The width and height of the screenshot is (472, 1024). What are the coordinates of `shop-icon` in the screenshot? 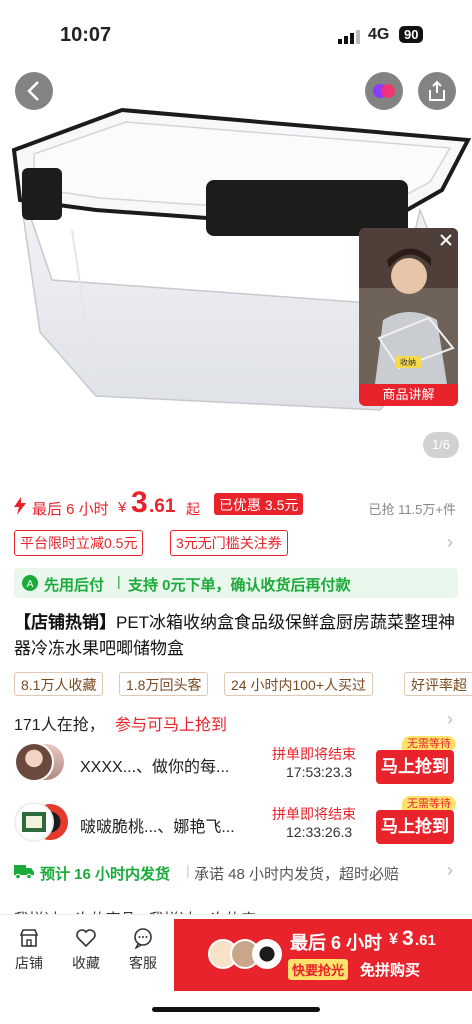 It's located at (29, 938).